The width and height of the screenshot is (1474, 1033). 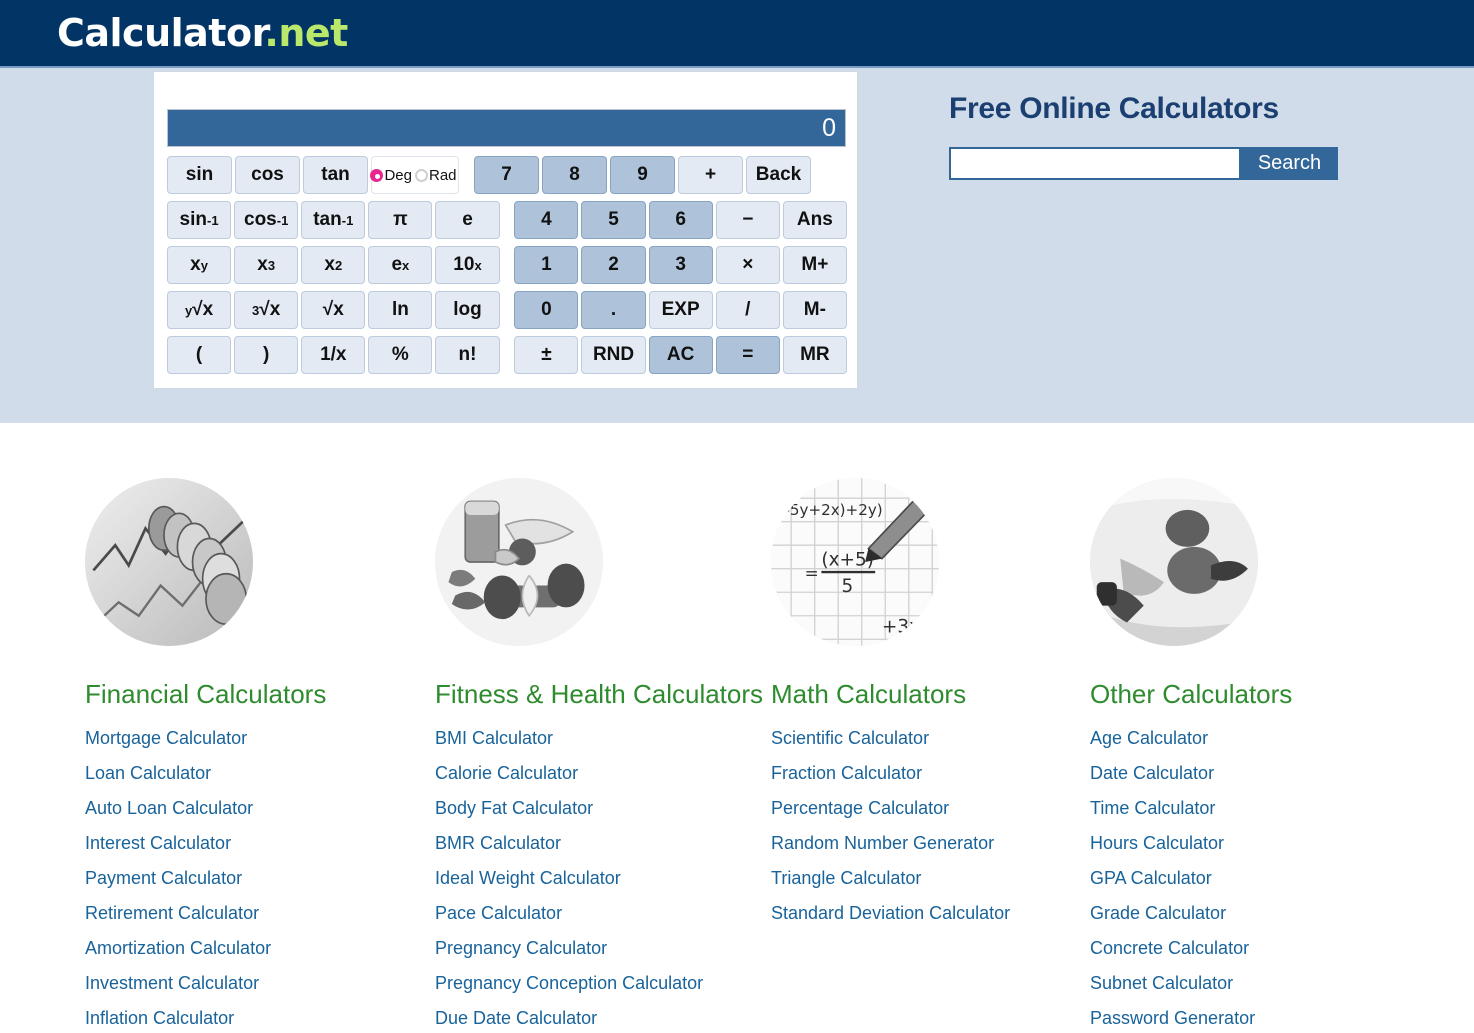 What do you see at coordinates (218, 694) in the screenshot?
I see `category-title: Financial Calculators` at bounding box center [218, 694].